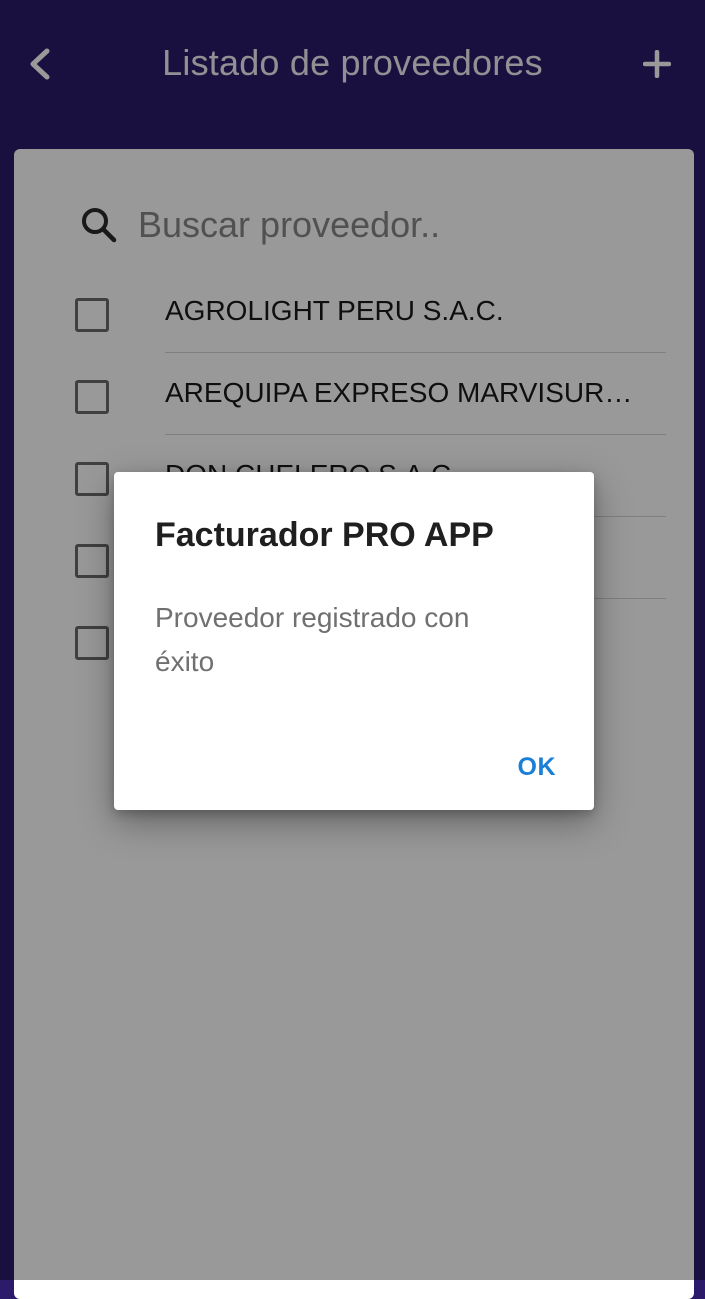 The height and width of the screenshot is (1299, 705). Describe the element at coordinates (324, 535) in the screenshot. I see `dialog-title: Facturador PRO APP` at that location.